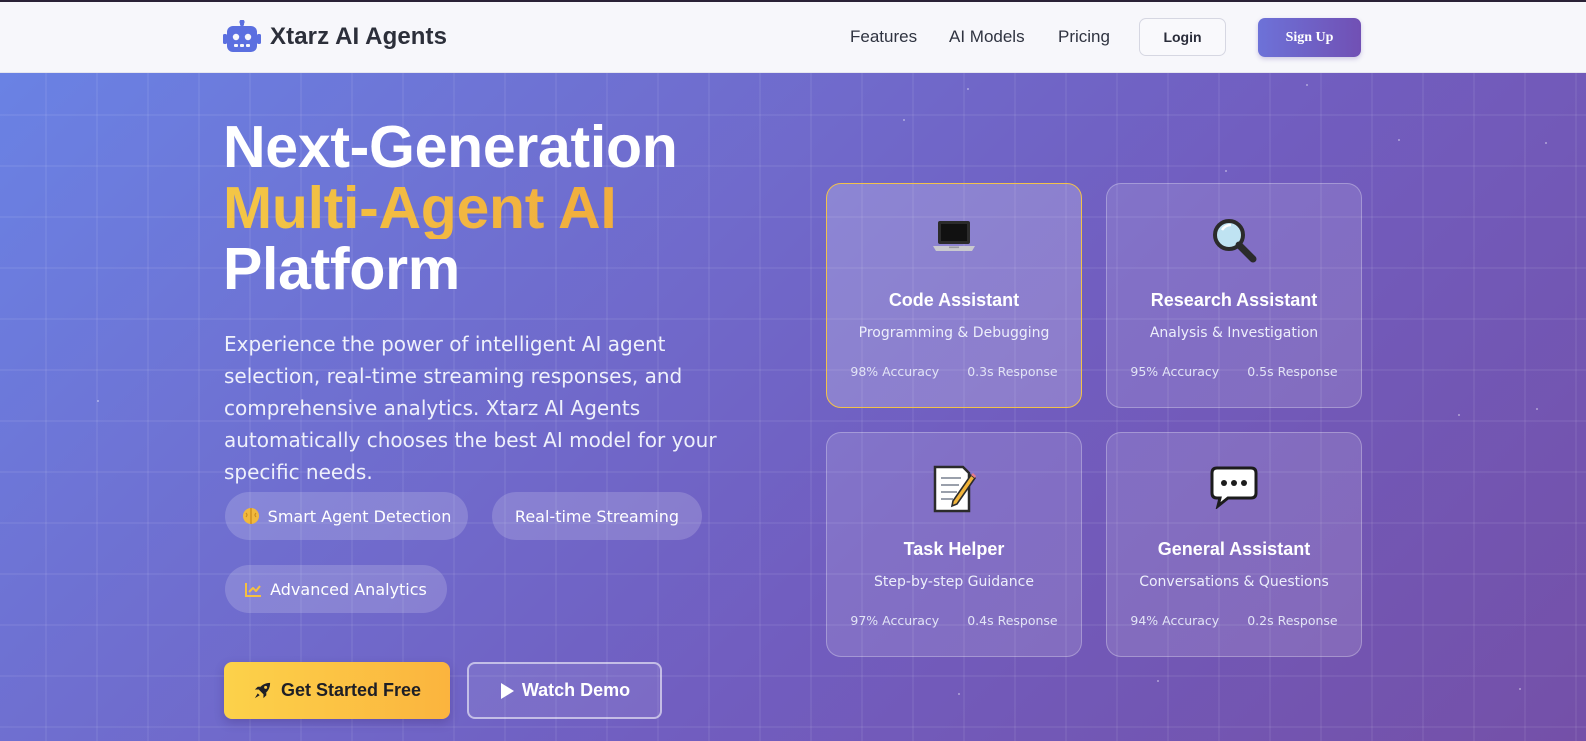 The image size is (1586, 741). Describe the element at coordinates (1175, 371) in the screenshot. I see `agent-card-accuracy: 95% Accuracy` at that location.